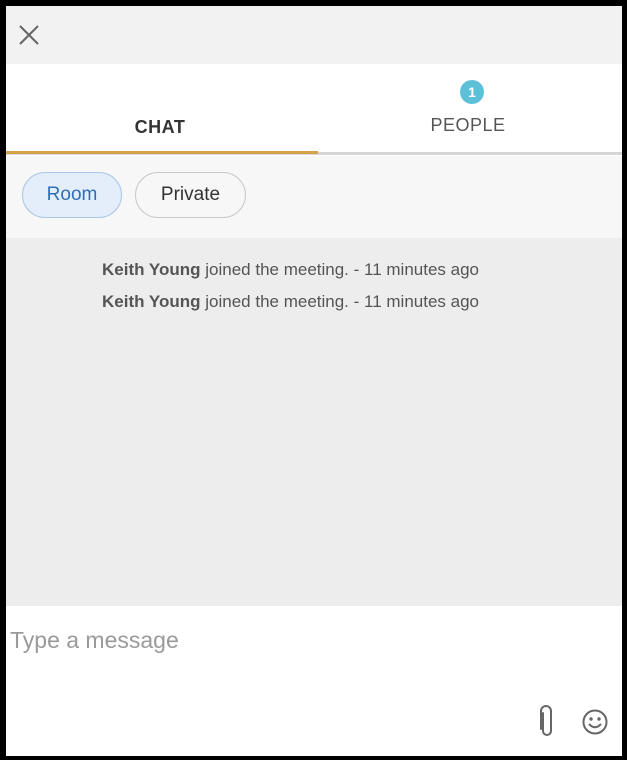  Describe the element at coordinates (314, 197) in the screenshot. I see `chat-filter-bar: Room Private` at that location.